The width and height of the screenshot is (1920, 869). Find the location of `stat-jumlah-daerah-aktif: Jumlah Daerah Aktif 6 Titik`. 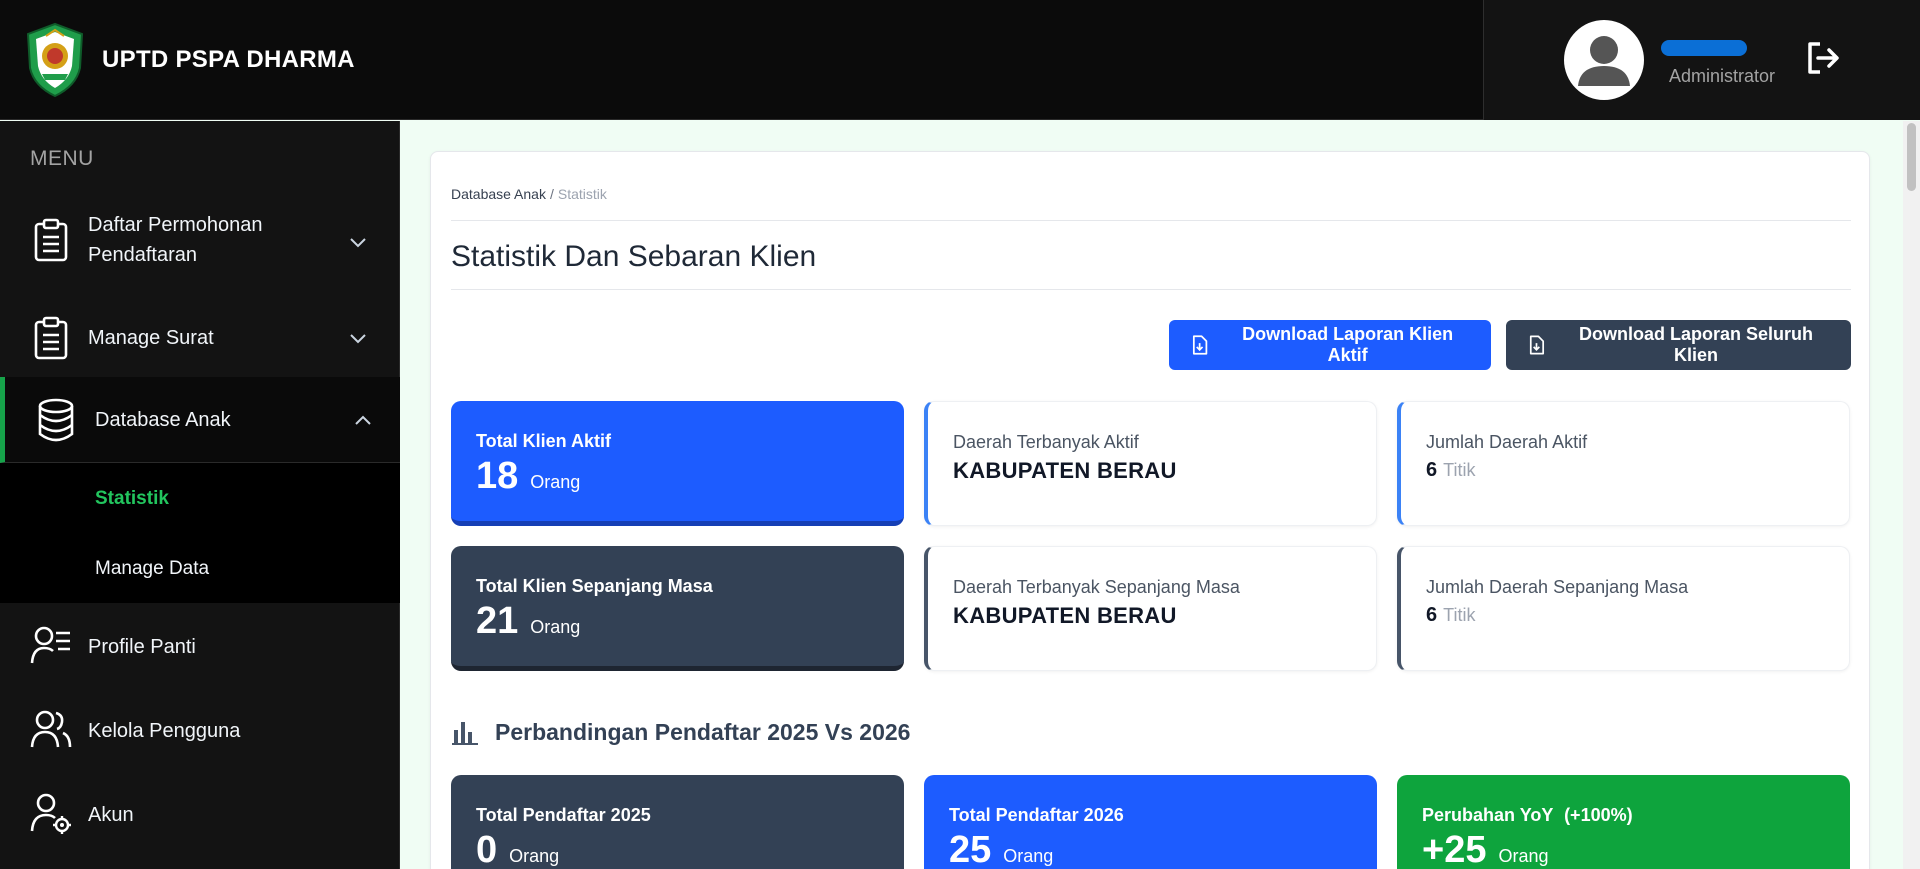

stat-jumlah-daerah-aktif: Jumlah Daerah Aktif 6 Titik is located at coordinates (1623, 463).